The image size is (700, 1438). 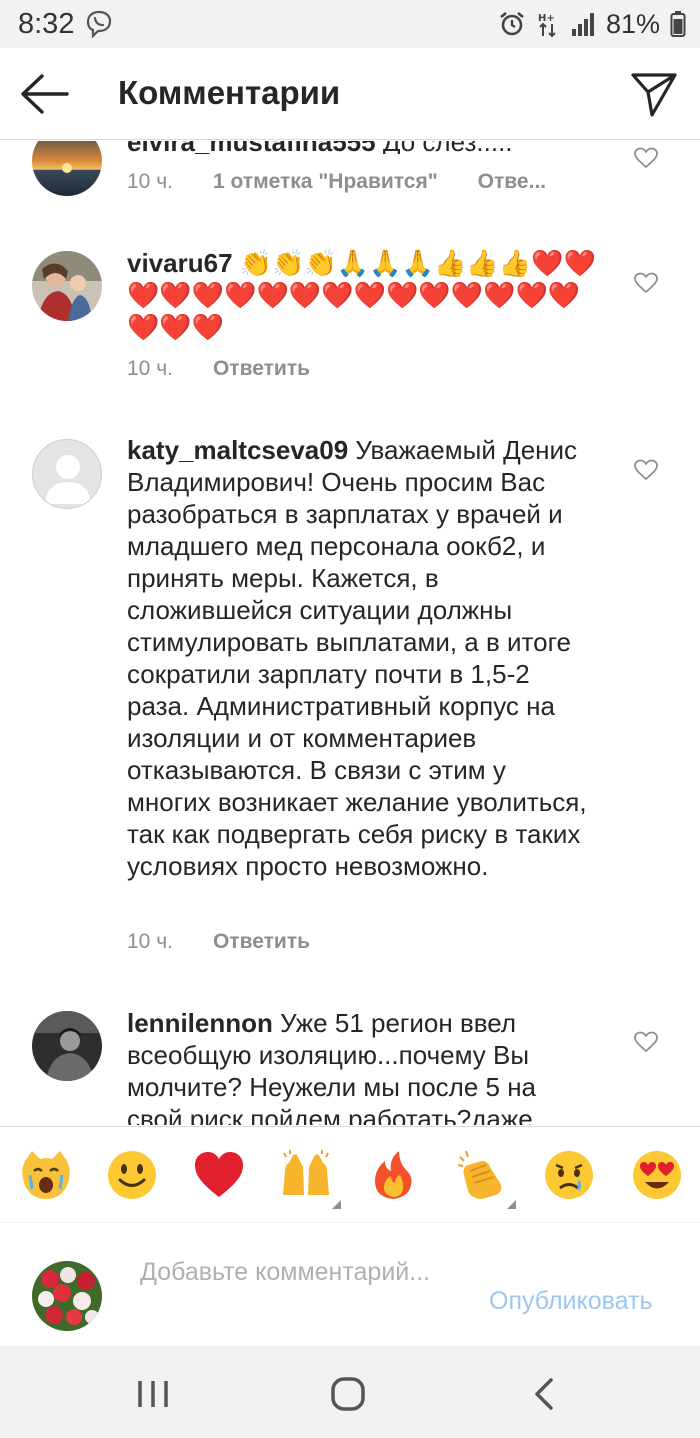 I want to click on comment-username: elvira_mustafina555, so click(x=251, y=147).